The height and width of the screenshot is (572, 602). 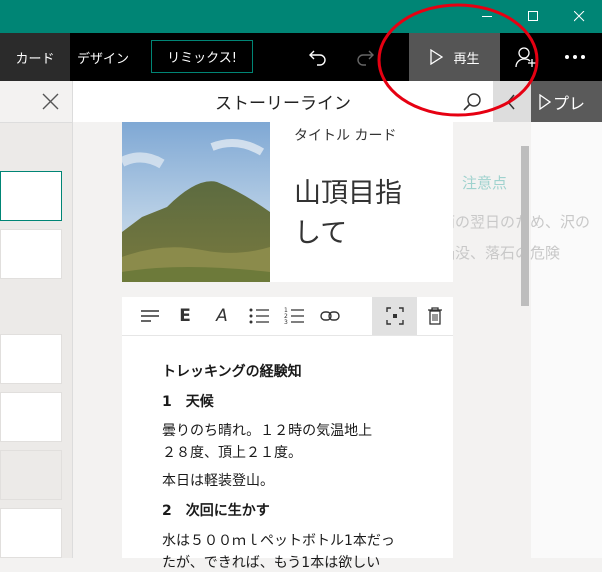 I want to click on left-panel, so click(x=36, y=319).